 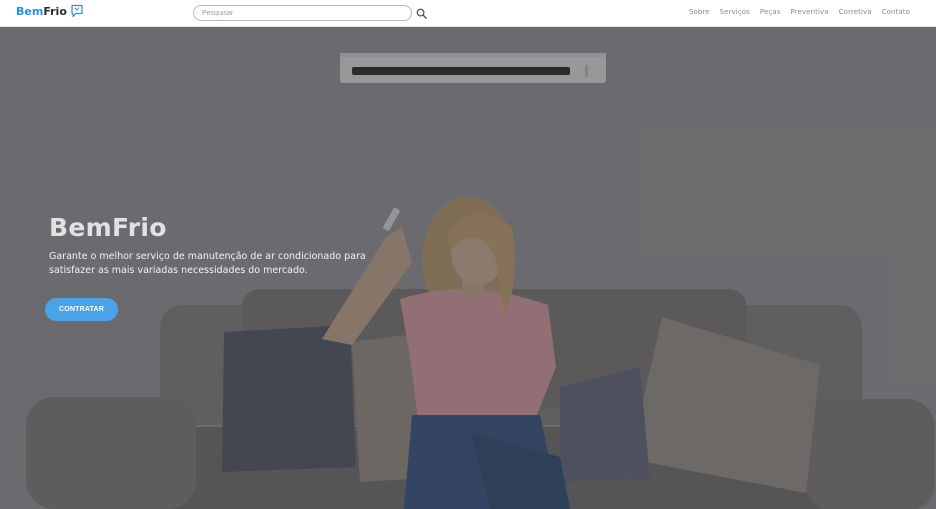 I want to click on logo-text: BemFrio, so click(x=41, y=11).